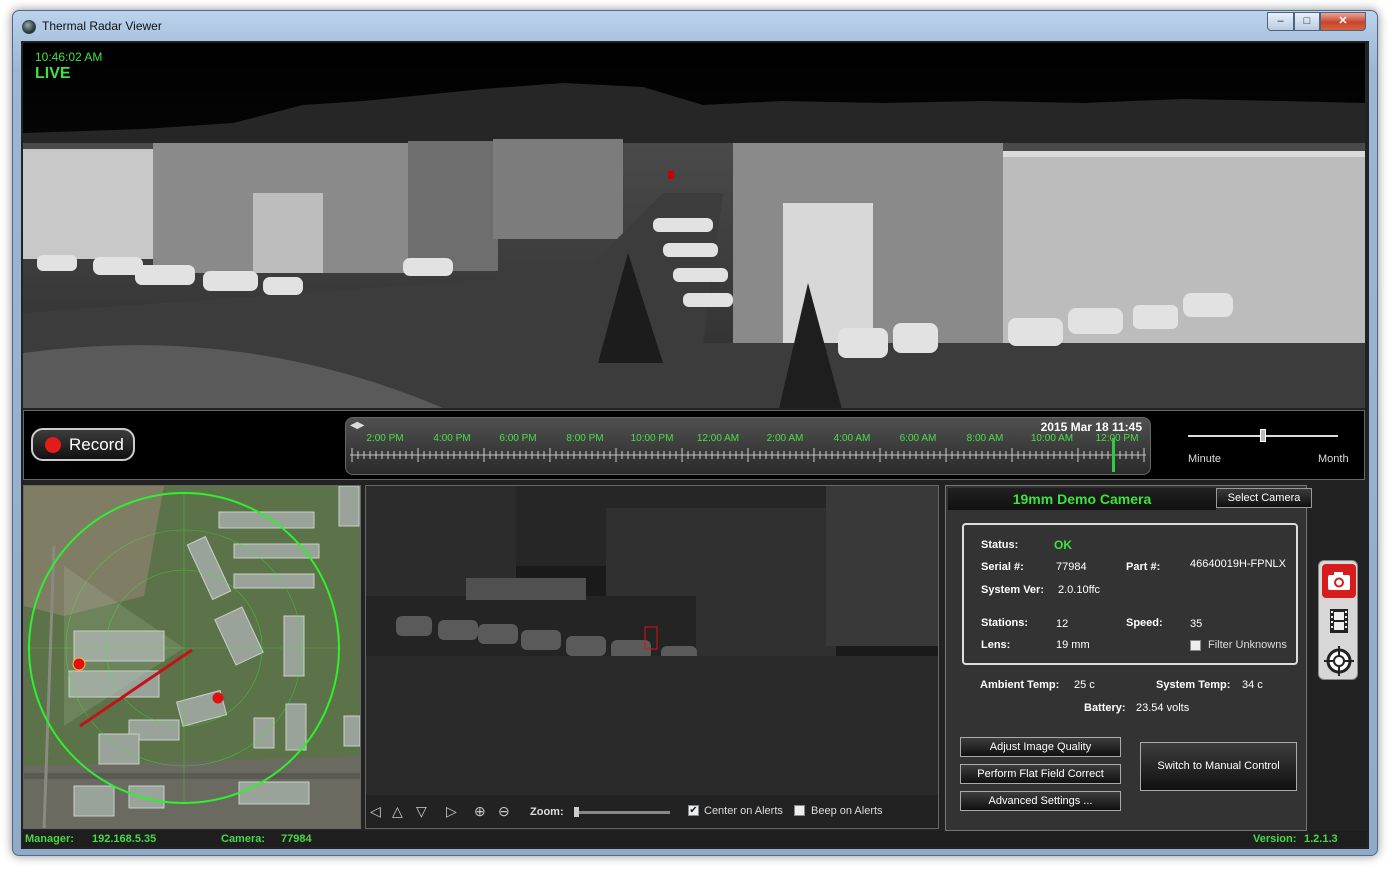 This screenshot has width=1392, height=872. What do you see at coordinates (693, 810) in the screenshot?
I see `center-on-alerts-checkbox: ✔` at bounding box center [693, 810].